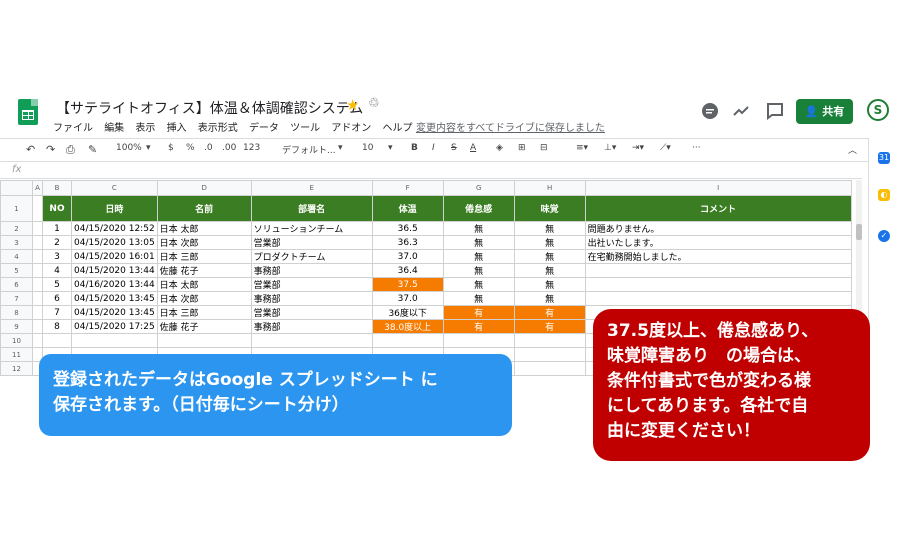  I want to click on table-cell: 出社いたします。, so click(718, 242).